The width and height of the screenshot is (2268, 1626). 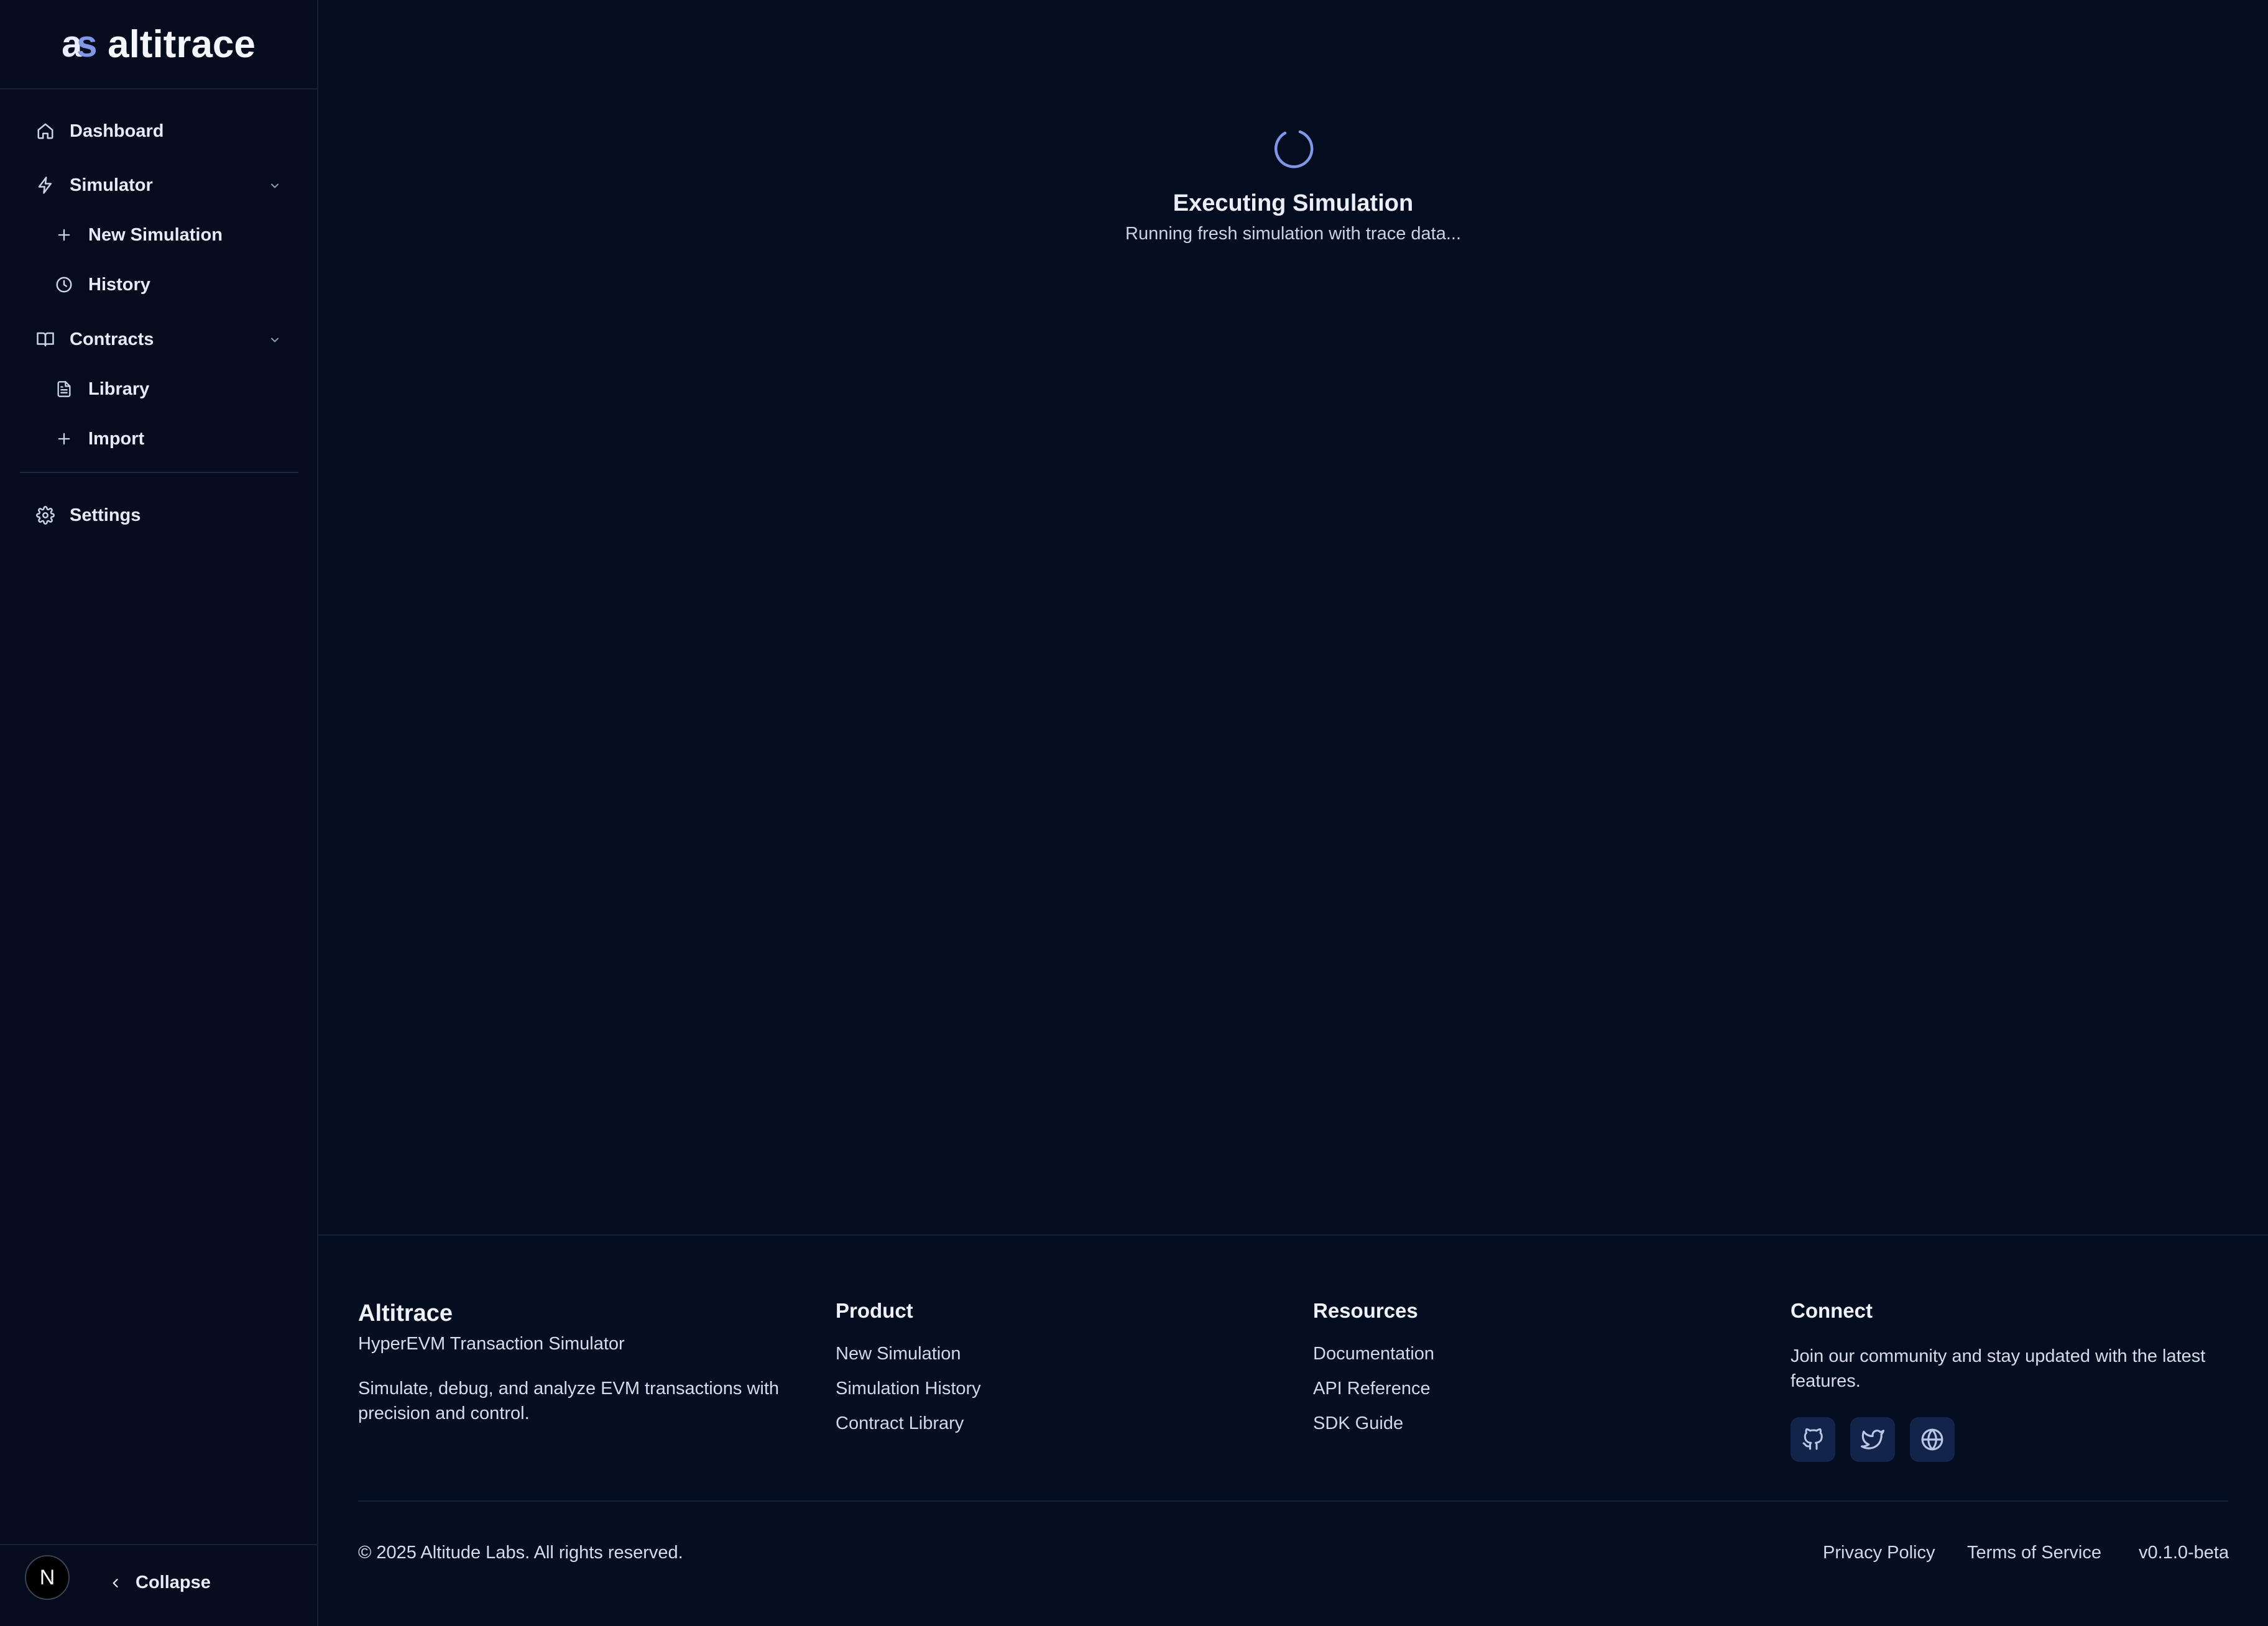 What do you see at coordinates (1872, 1439) in the screenshot?
I see `twitter-icon` at bounding box center [1872, 1439].